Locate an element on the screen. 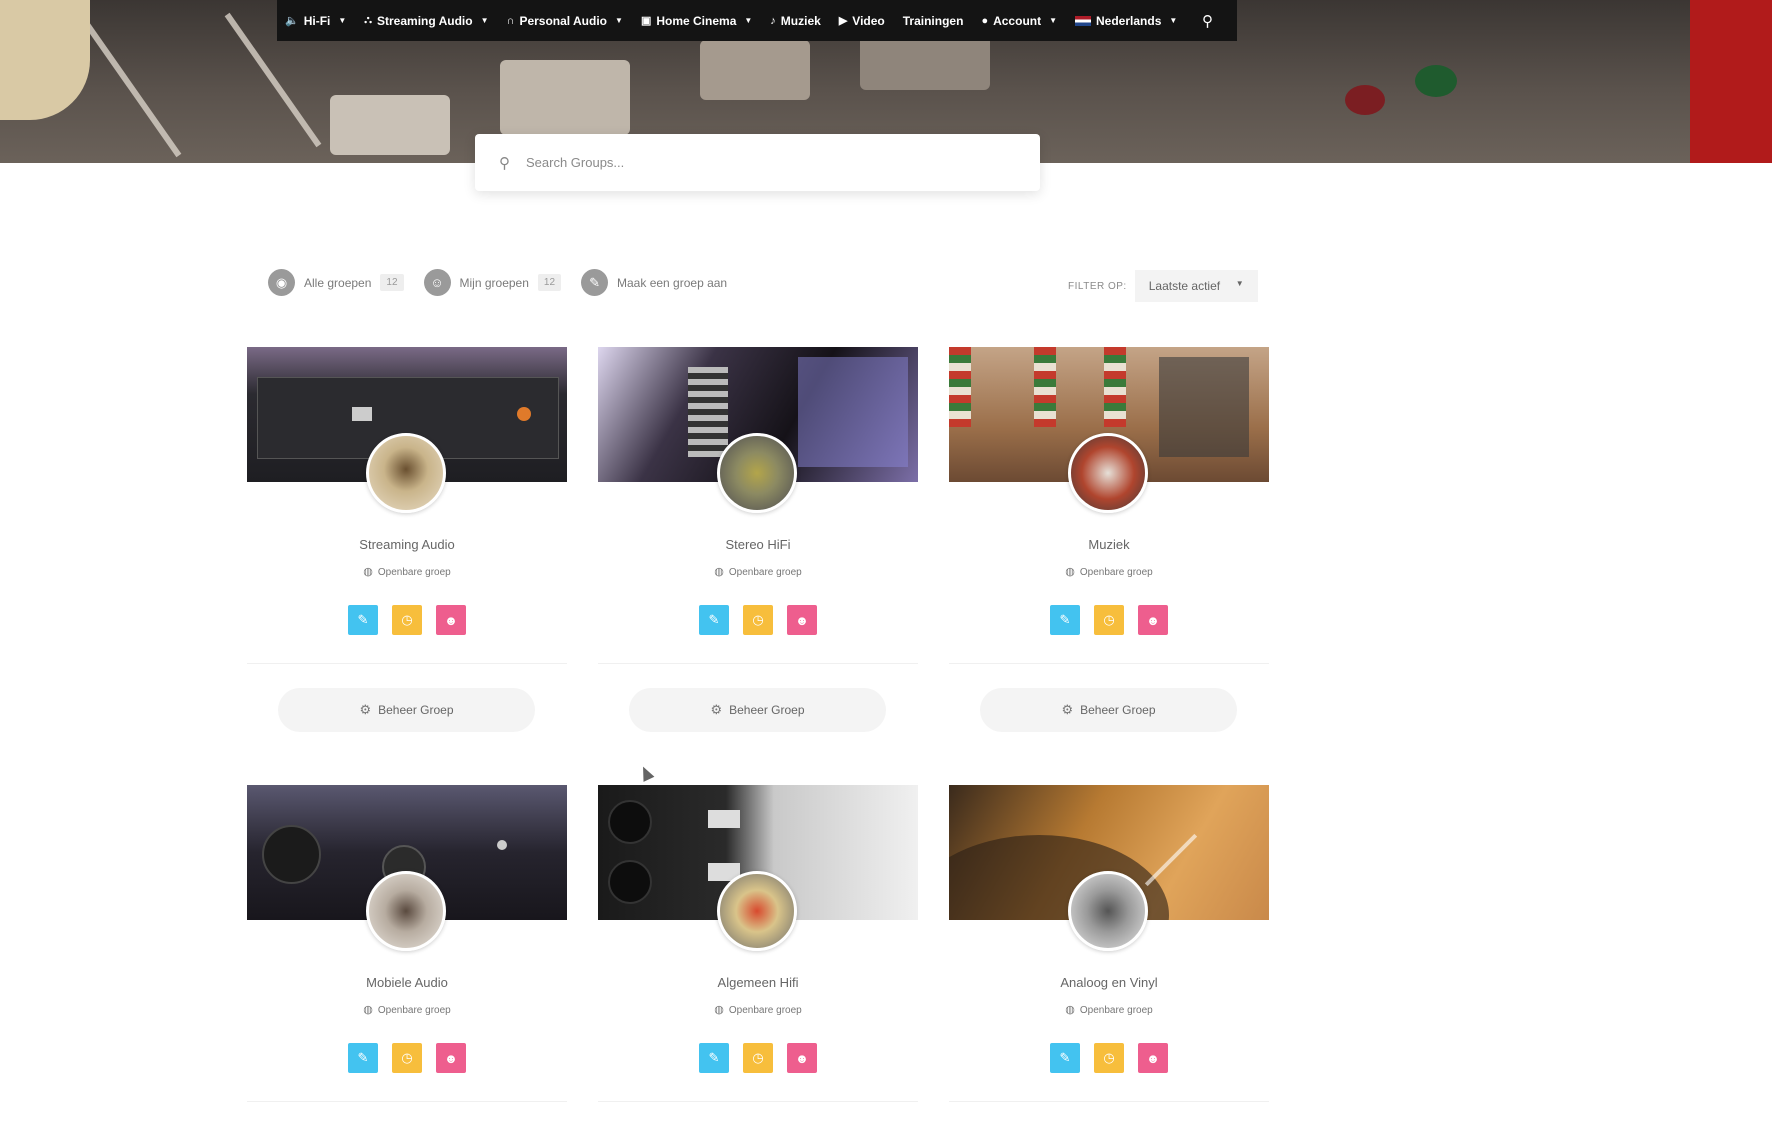 The height and width of the screenshot is (1132, 1772). nav-streaming-audio: ⛬ Streaming Audio ▼ is located at coordinates (426, 21).